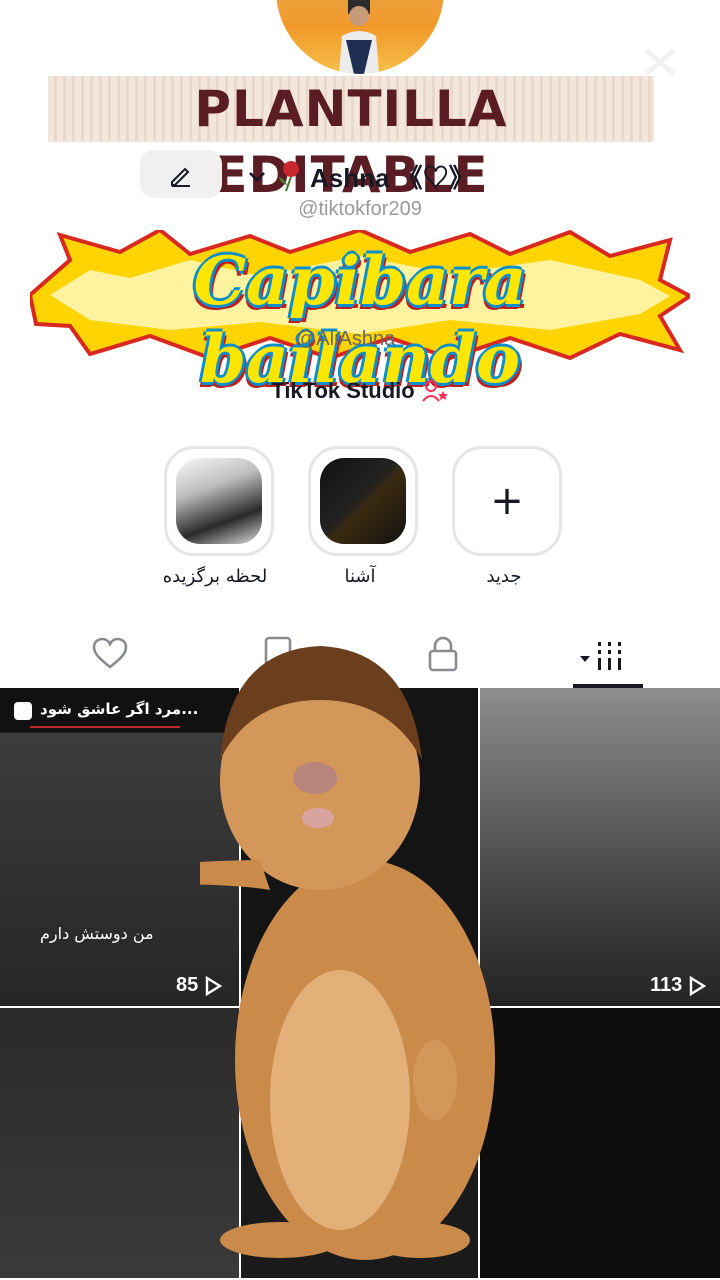  Describe the element at coordinates (392, 177) in the screenshot. I see `display-name: Ashna 《♡》` at that location.